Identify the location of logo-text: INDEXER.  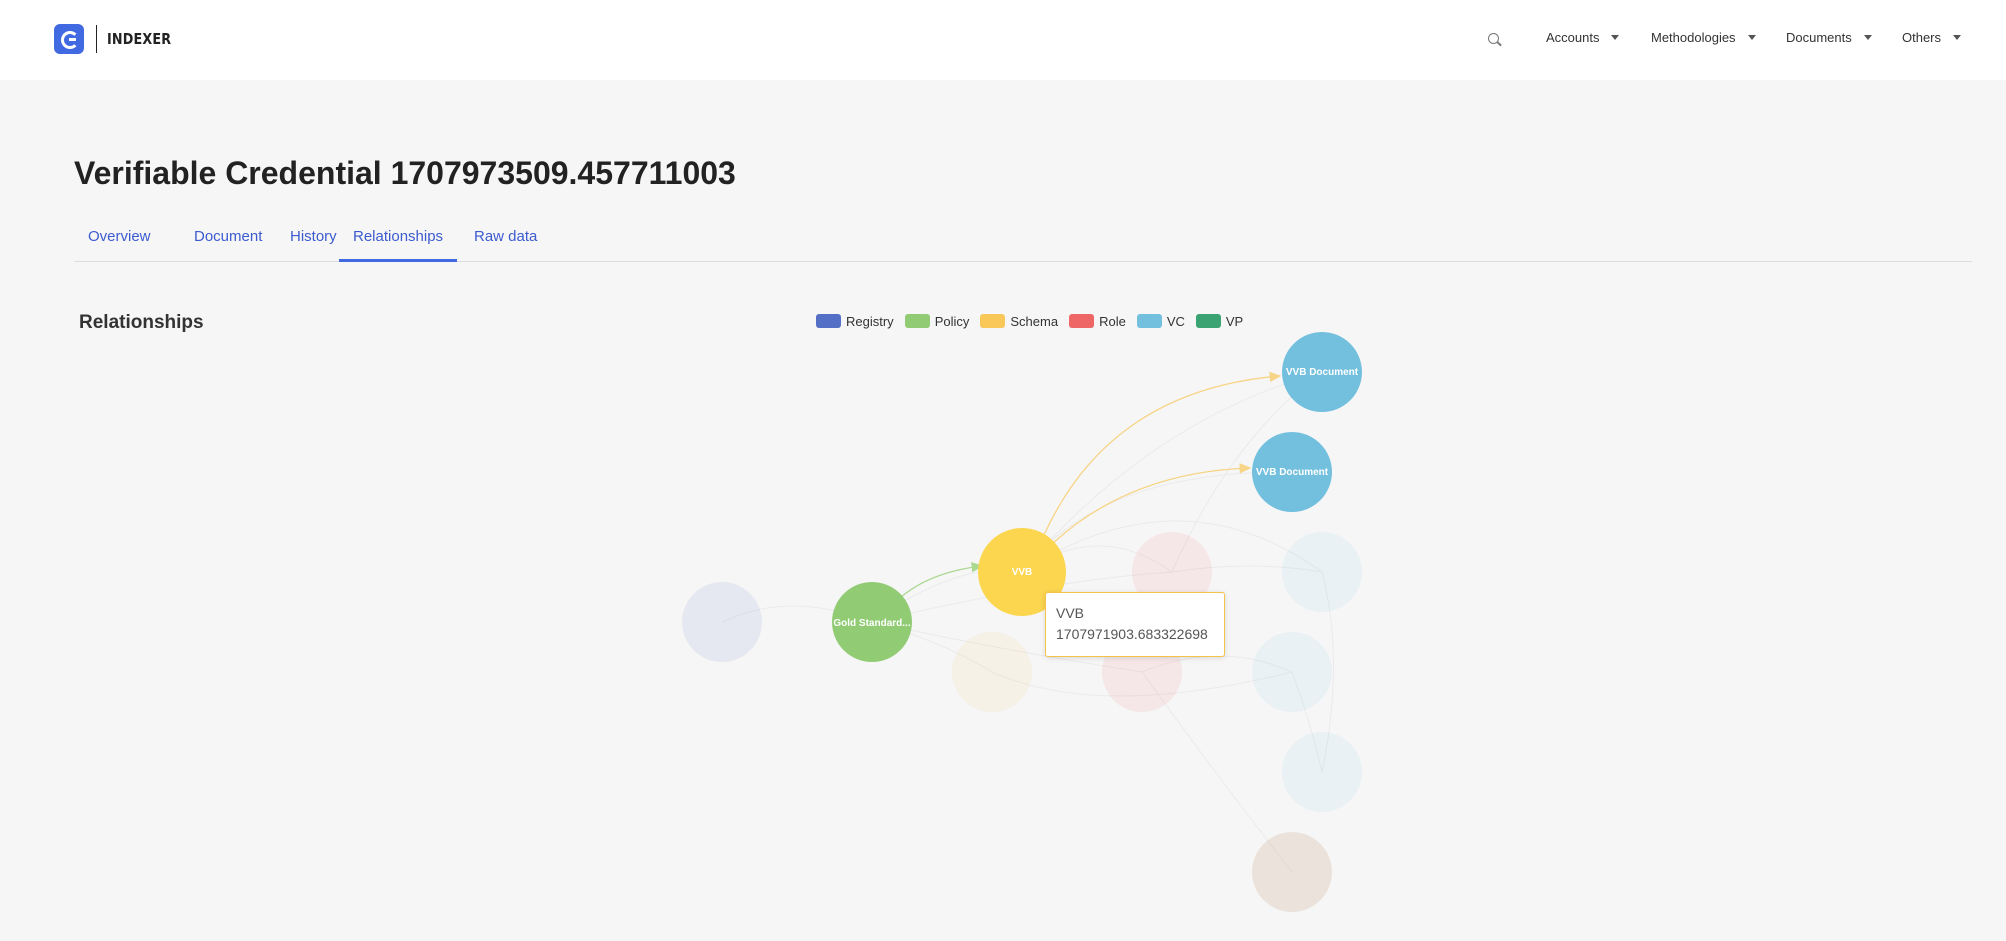
(139, 39).